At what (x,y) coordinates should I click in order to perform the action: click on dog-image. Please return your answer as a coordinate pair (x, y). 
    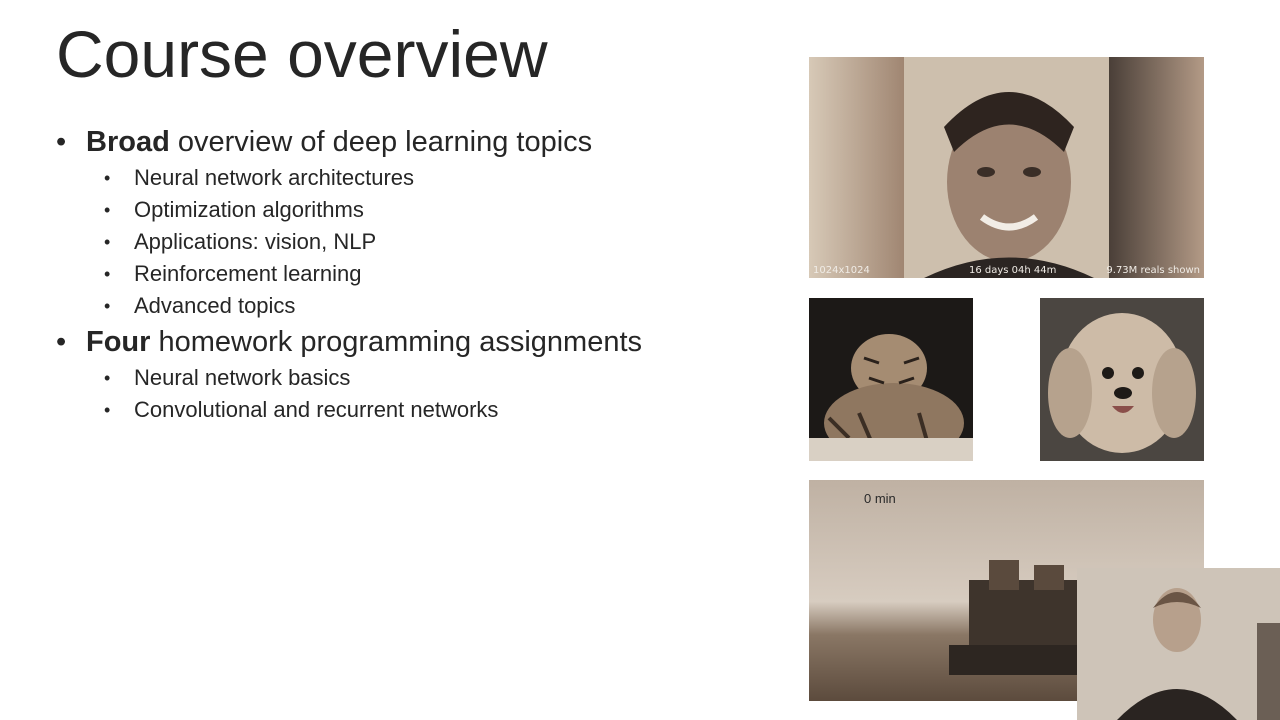
    Looking at the image, I should click on (1122, 379).